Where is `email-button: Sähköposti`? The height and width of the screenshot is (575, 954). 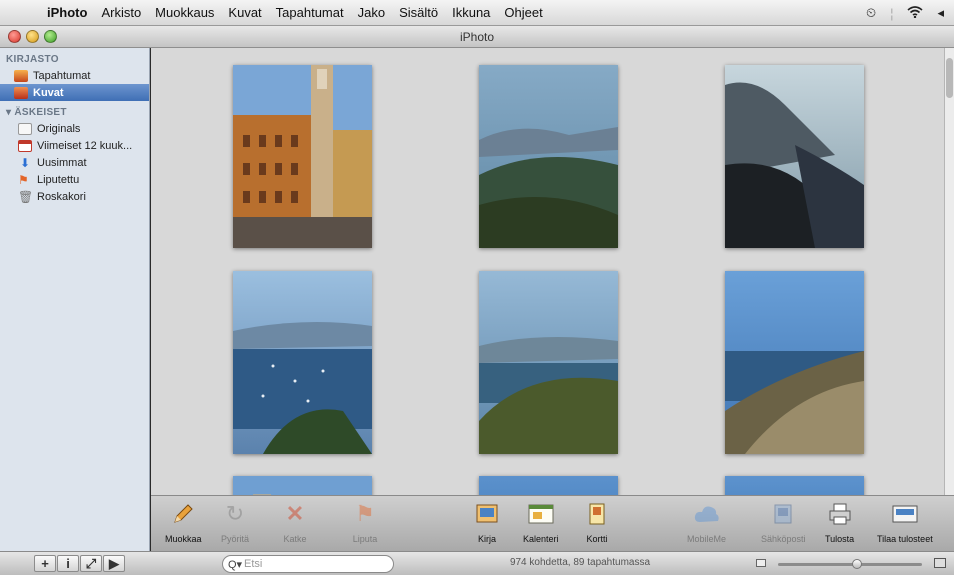
email-button: Sähköposti is located at coordinates (783, 522).